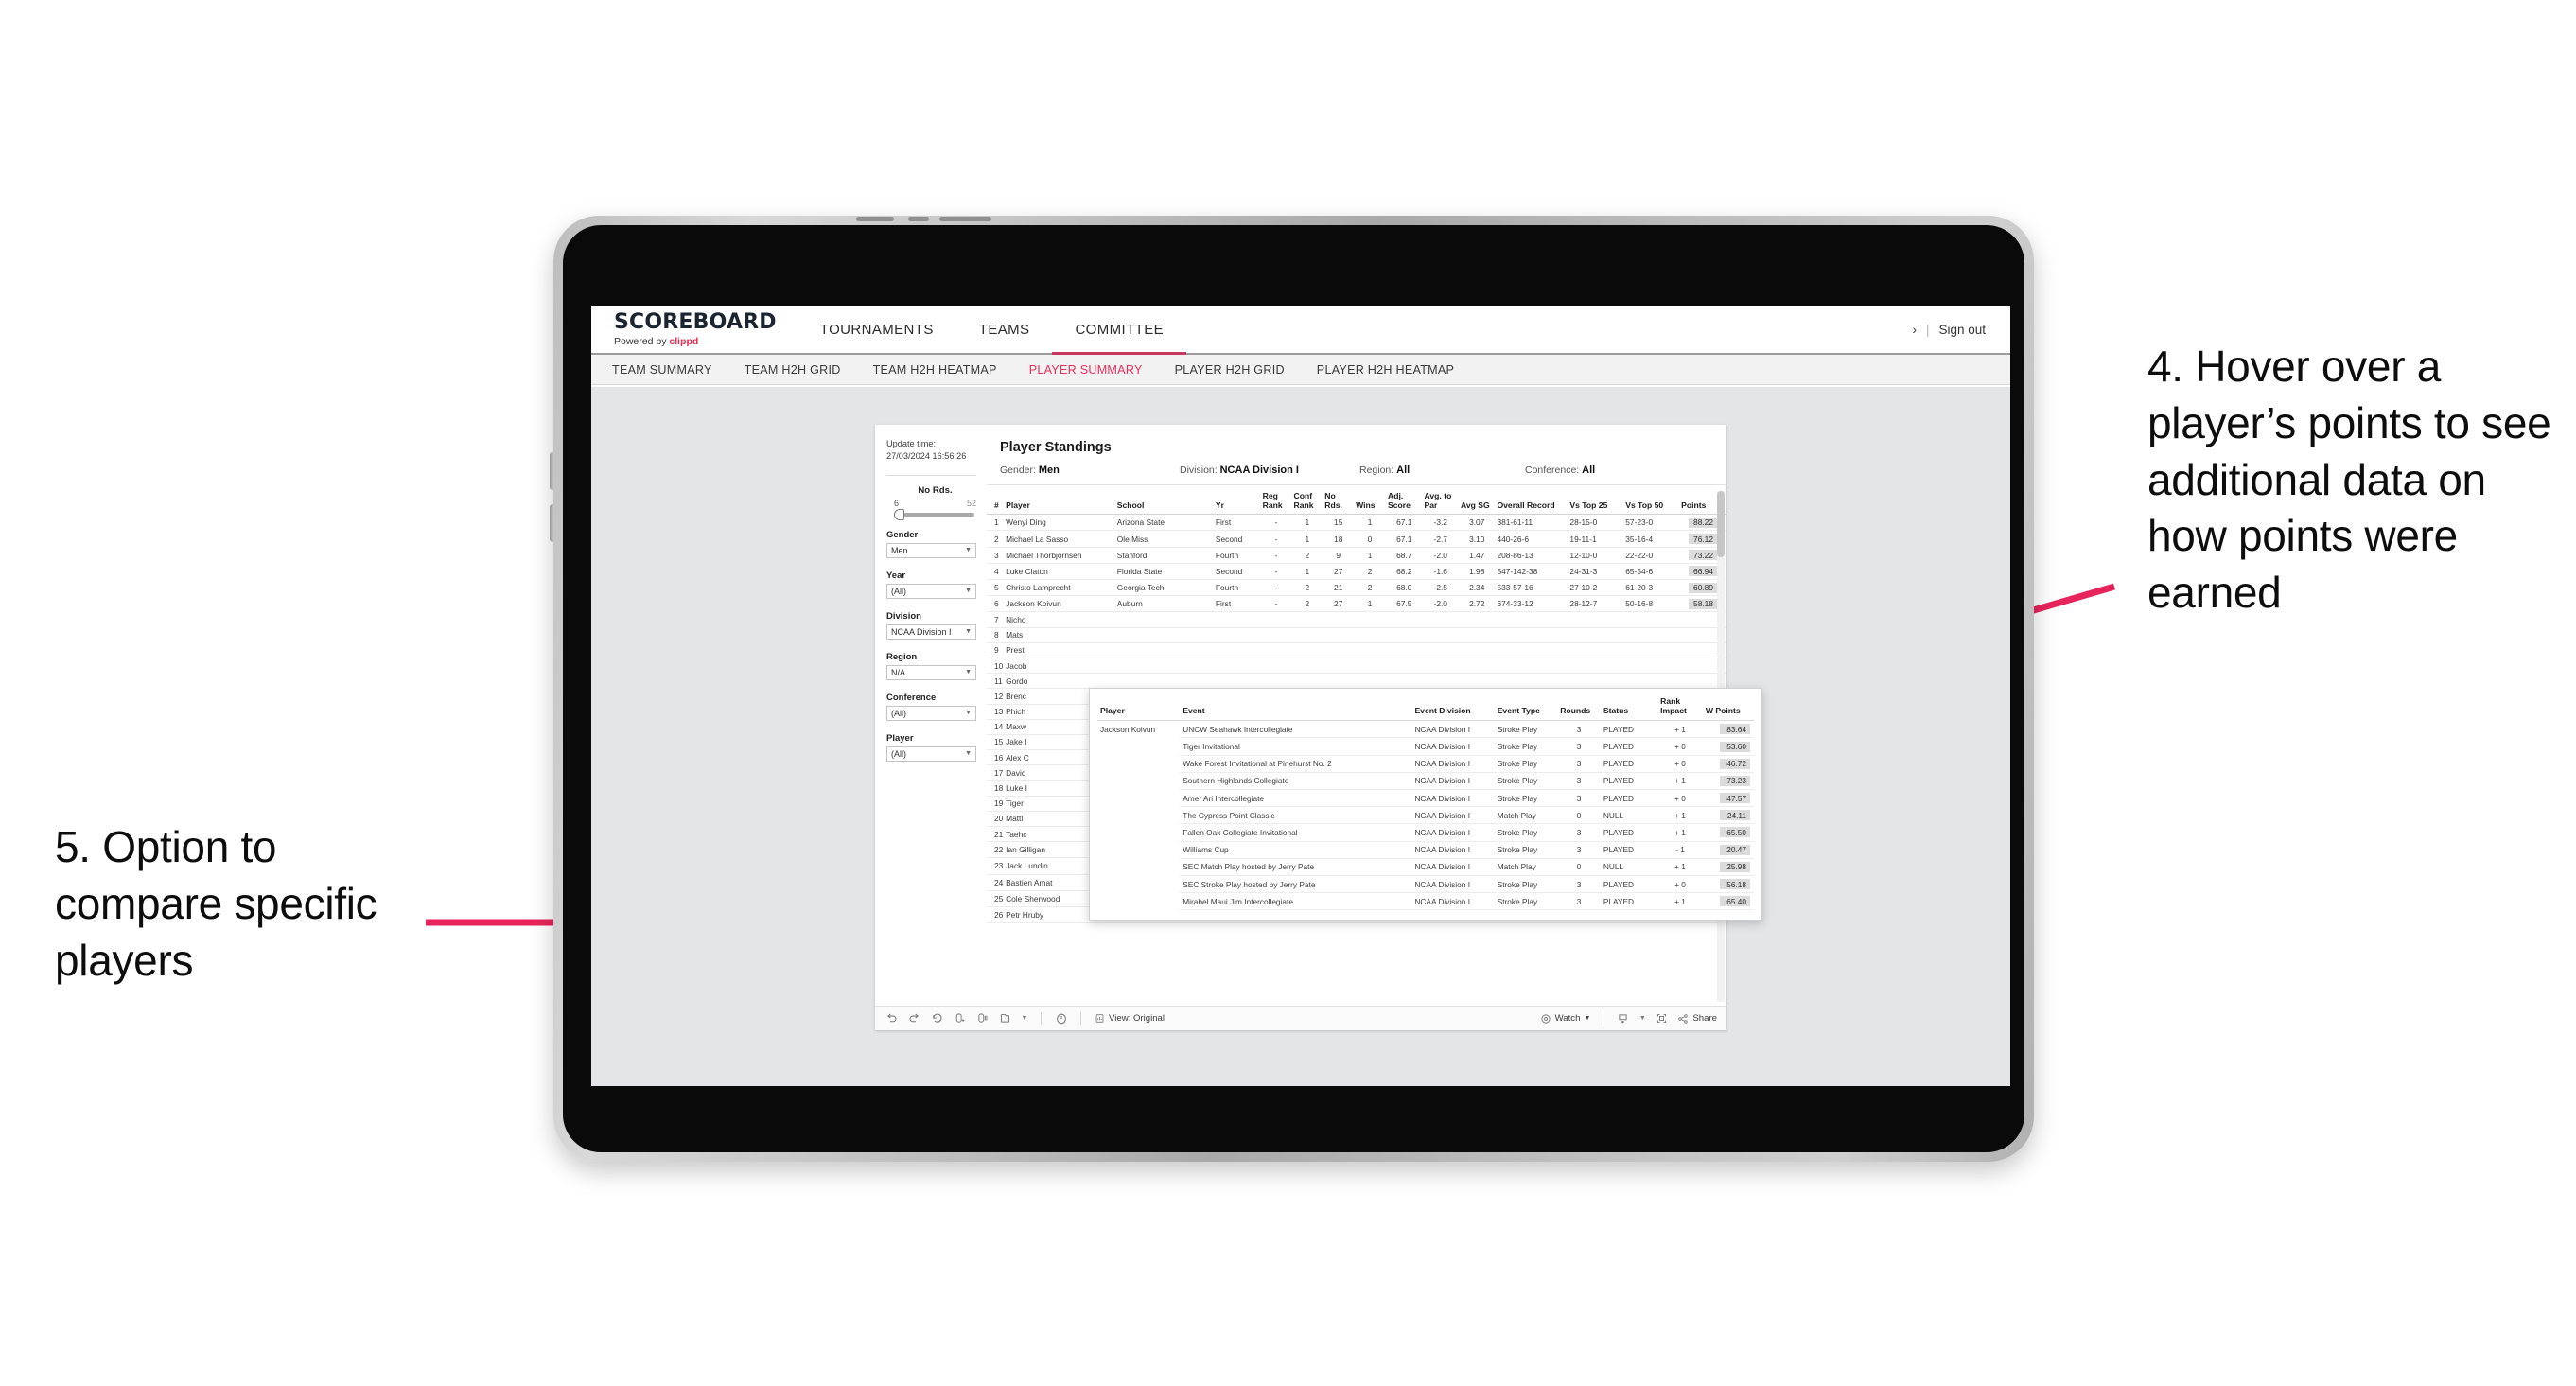 The width and height of the screenshot is (2576, 1386). Describe the element at coordinates (1596, 539) in the screenshot. I see `cell-vs-top-25: 19-11-1` at that location.